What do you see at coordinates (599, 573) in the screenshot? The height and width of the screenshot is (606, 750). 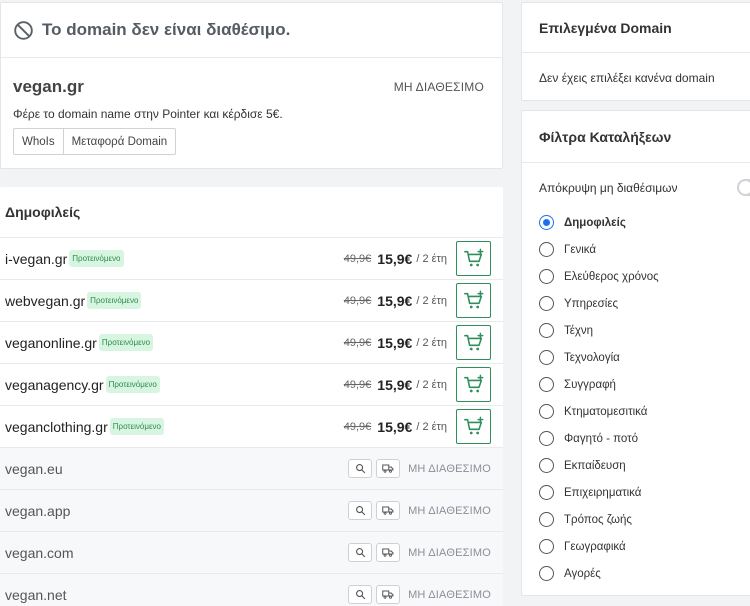 I see `category-radio-option: Αγορές` at bounding box center [599, 573].